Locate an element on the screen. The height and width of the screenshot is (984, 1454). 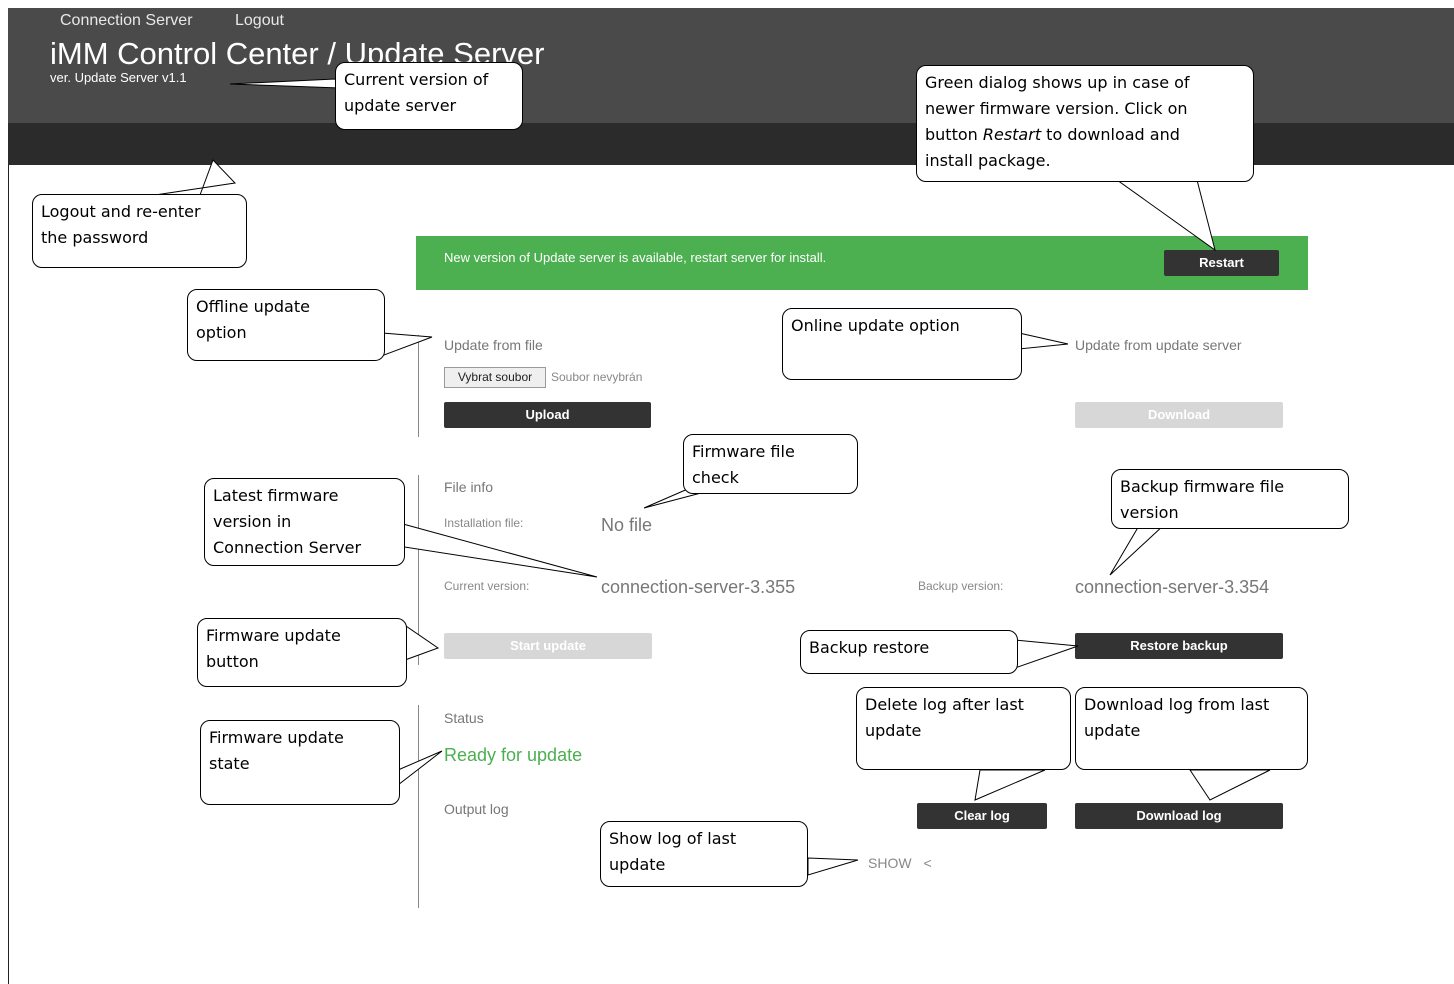
status-heading: Status is located at coordinates (464, 718).